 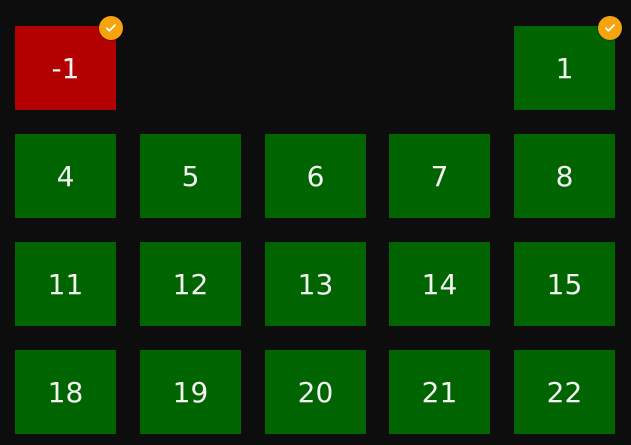 I want to click on tile-5: 5, so click(x=190, y=176).